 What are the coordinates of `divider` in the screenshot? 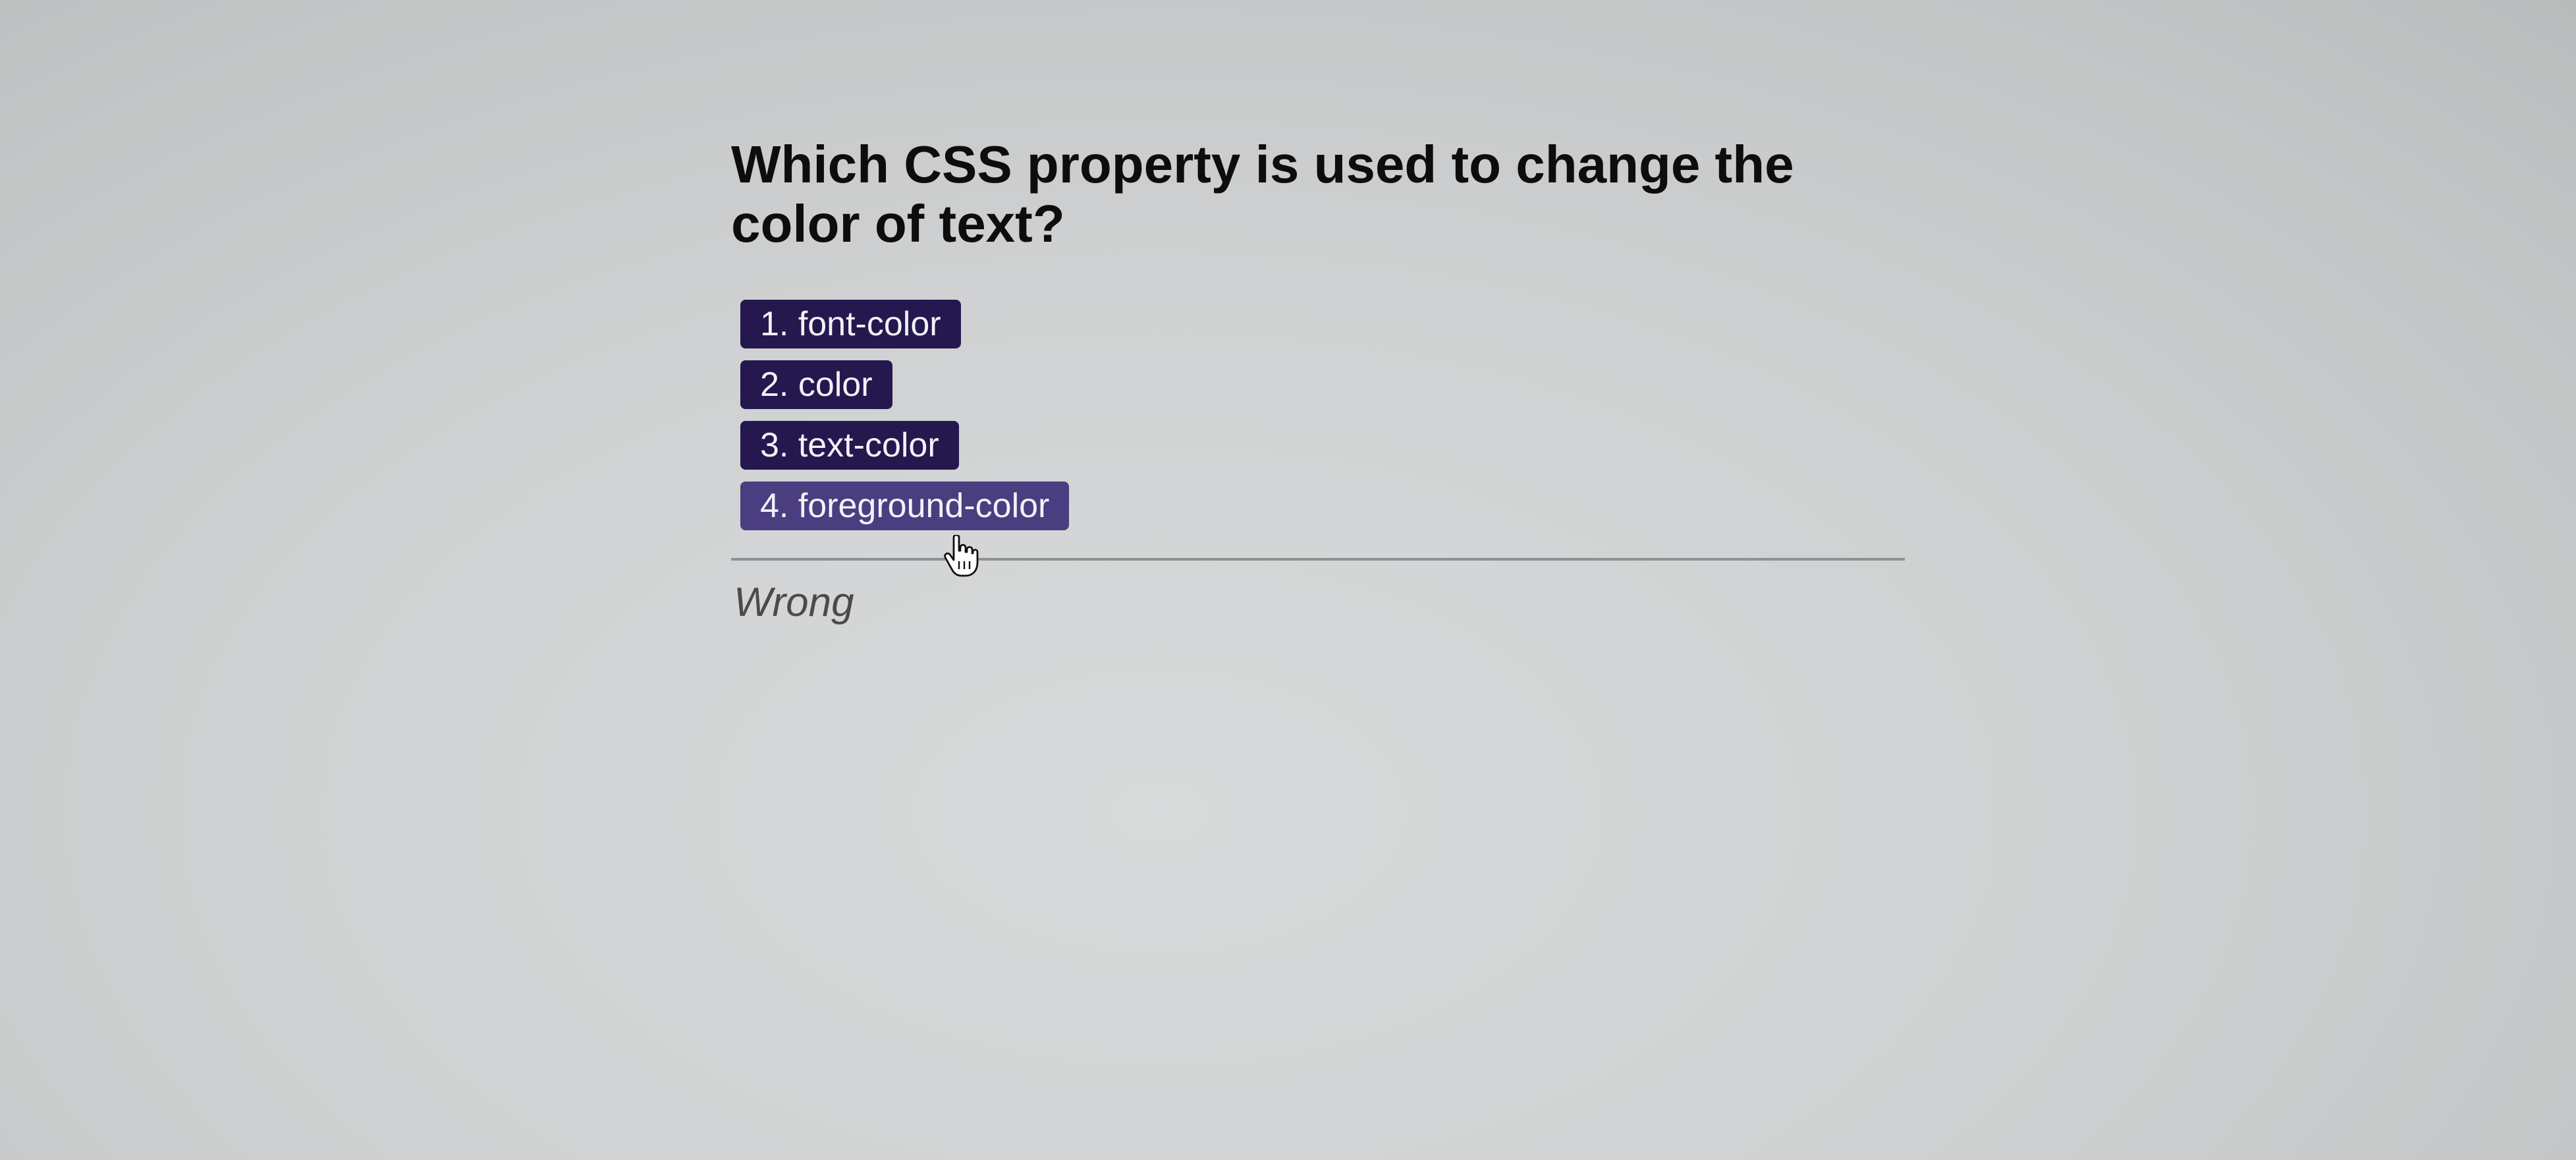 It's located at (1318, 559).